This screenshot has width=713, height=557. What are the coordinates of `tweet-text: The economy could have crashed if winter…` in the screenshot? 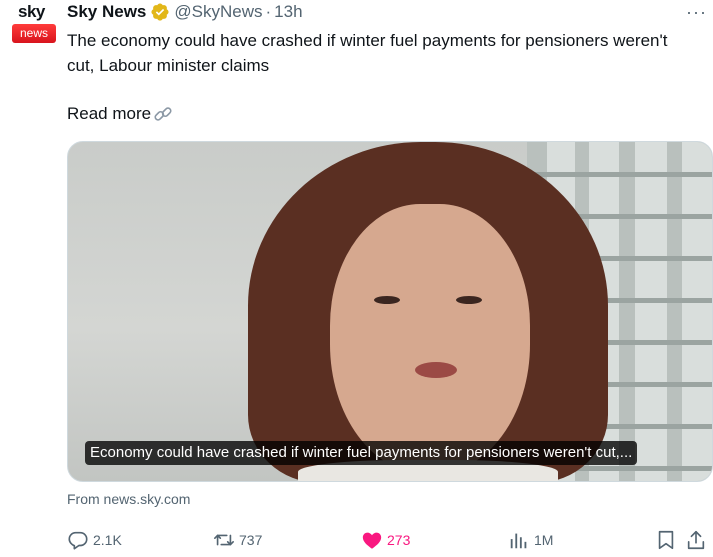 It's located at (367, 53).